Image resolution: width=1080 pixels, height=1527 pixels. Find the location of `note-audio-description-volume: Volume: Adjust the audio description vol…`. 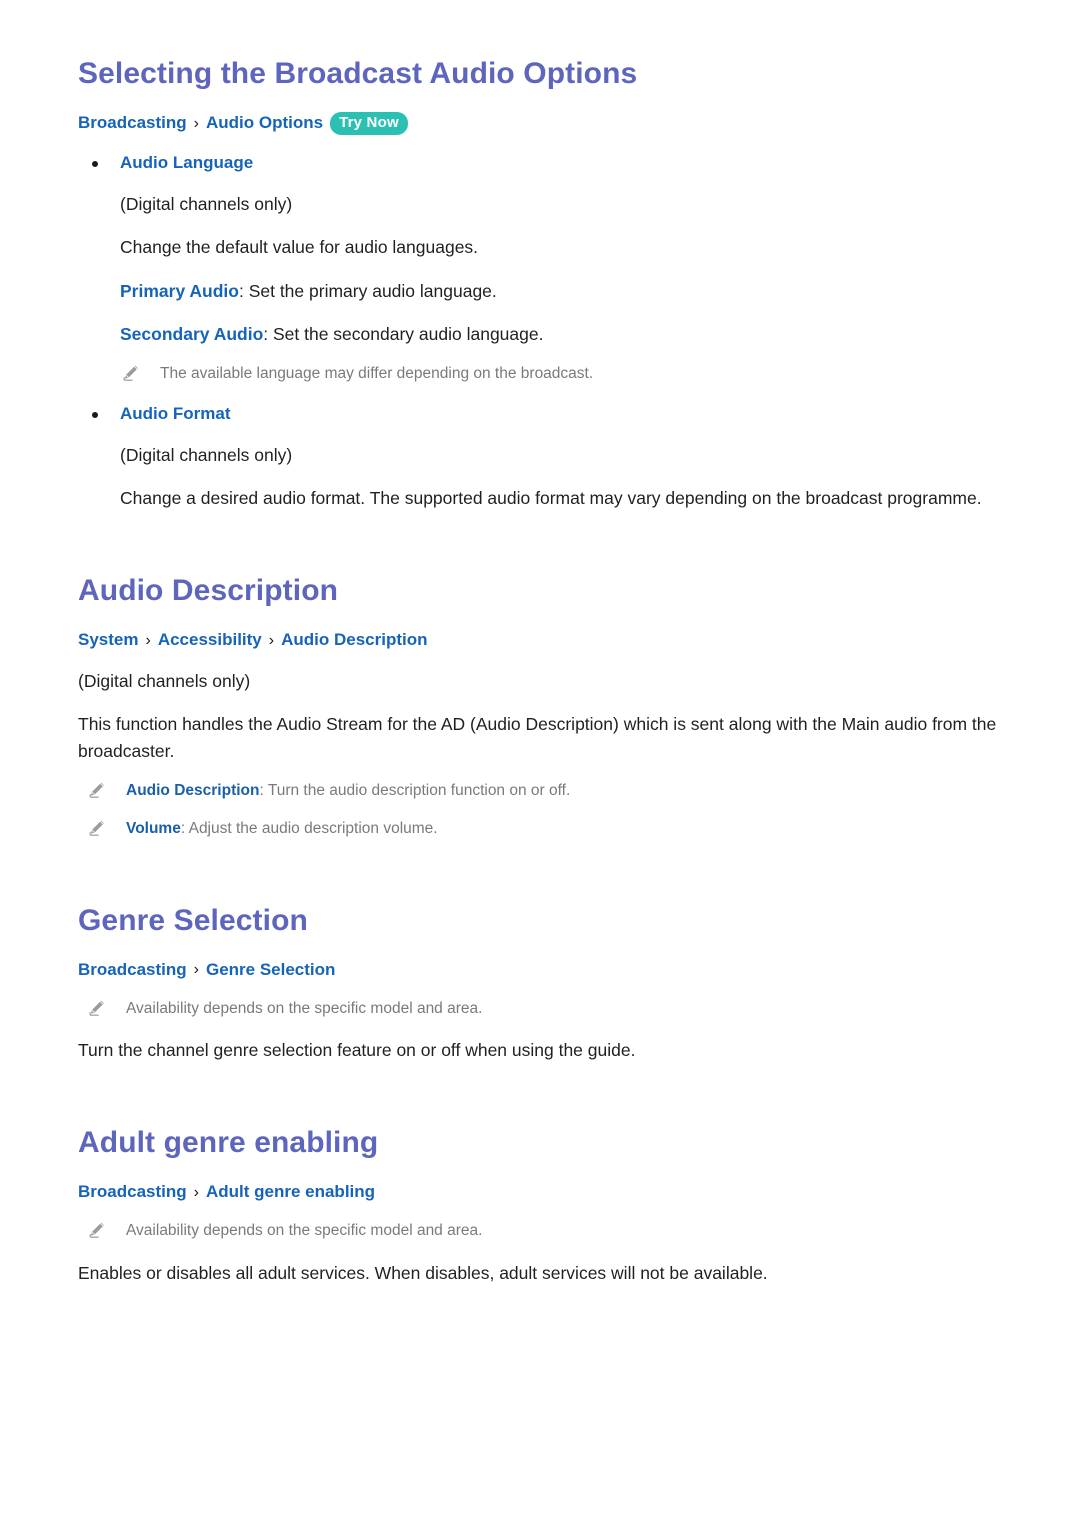

note-audio-description-volume: Volume: Adjust the audio description vol… is located at coordinates (543, 829).